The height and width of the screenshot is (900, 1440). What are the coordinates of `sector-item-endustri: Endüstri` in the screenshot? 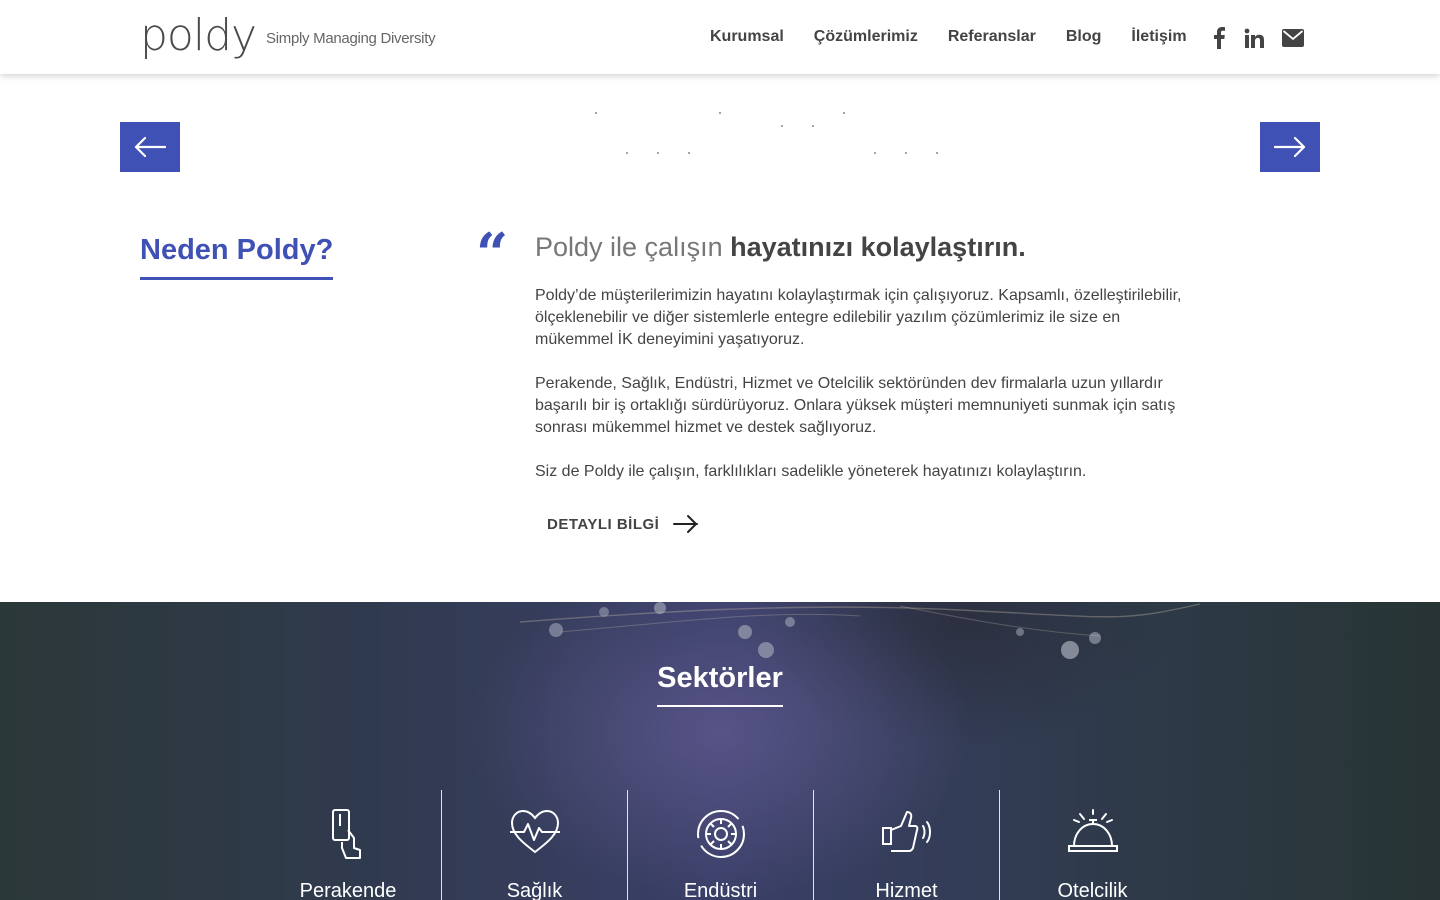 It's located at (720, 845).